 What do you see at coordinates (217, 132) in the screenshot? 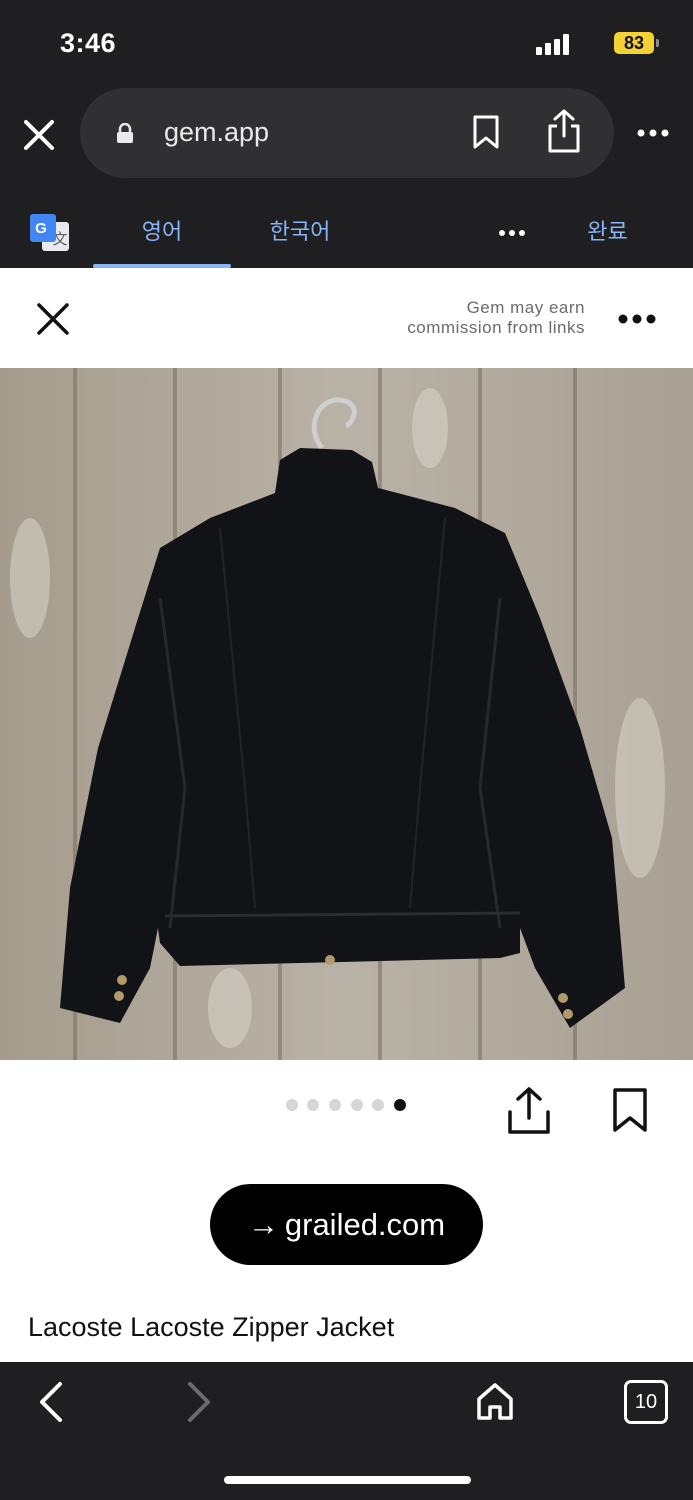
I see `url-text: gem.app` at bounding box center [217, 132].